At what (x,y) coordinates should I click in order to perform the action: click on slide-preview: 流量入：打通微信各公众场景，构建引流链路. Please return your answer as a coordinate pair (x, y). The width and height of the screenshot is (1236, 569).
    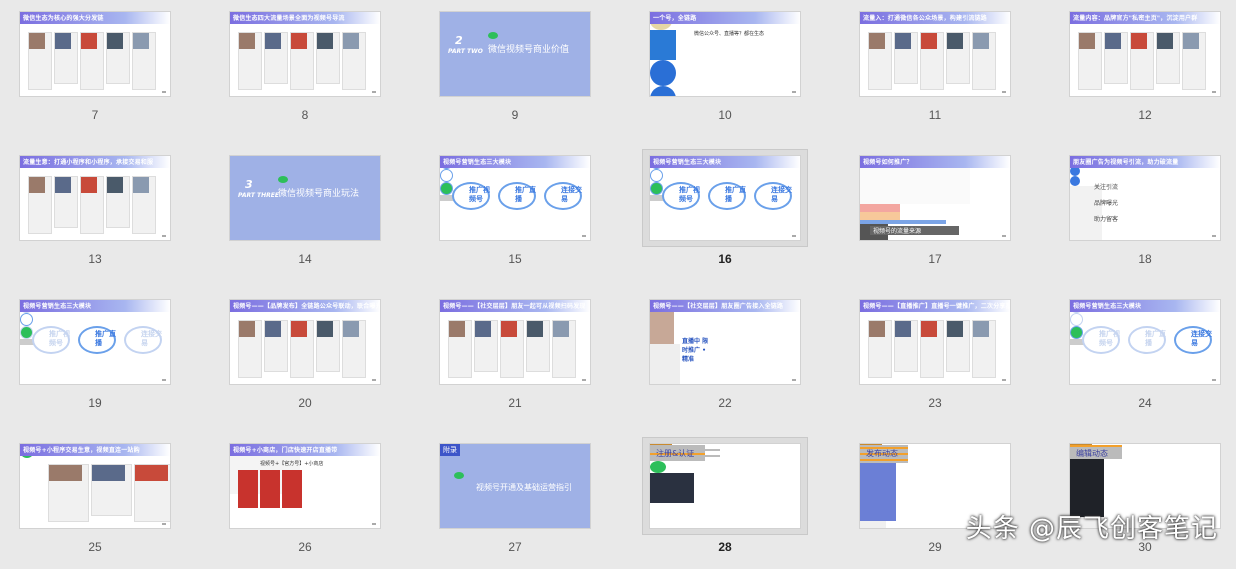
    Looking at the image, I should click on (935, 54).